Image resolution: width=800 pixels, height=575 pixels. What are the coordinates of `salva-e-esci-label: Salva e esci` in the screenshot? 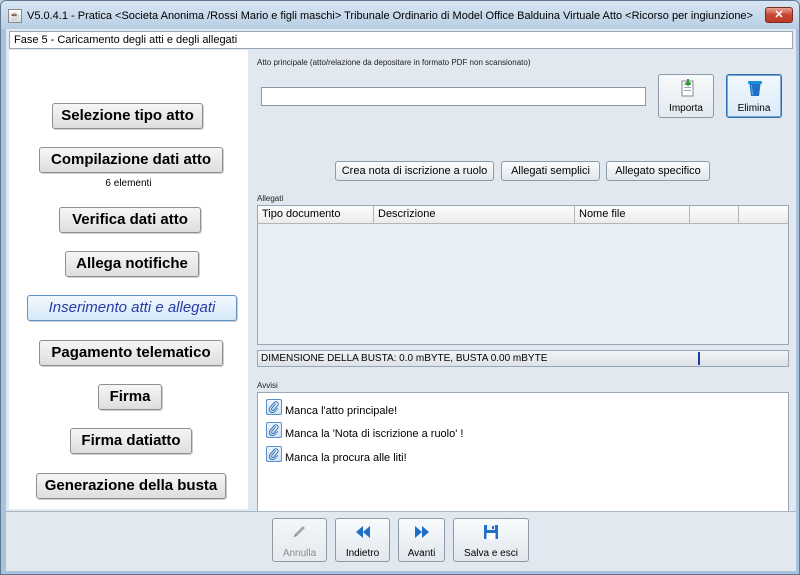 It's located at (491, 553).